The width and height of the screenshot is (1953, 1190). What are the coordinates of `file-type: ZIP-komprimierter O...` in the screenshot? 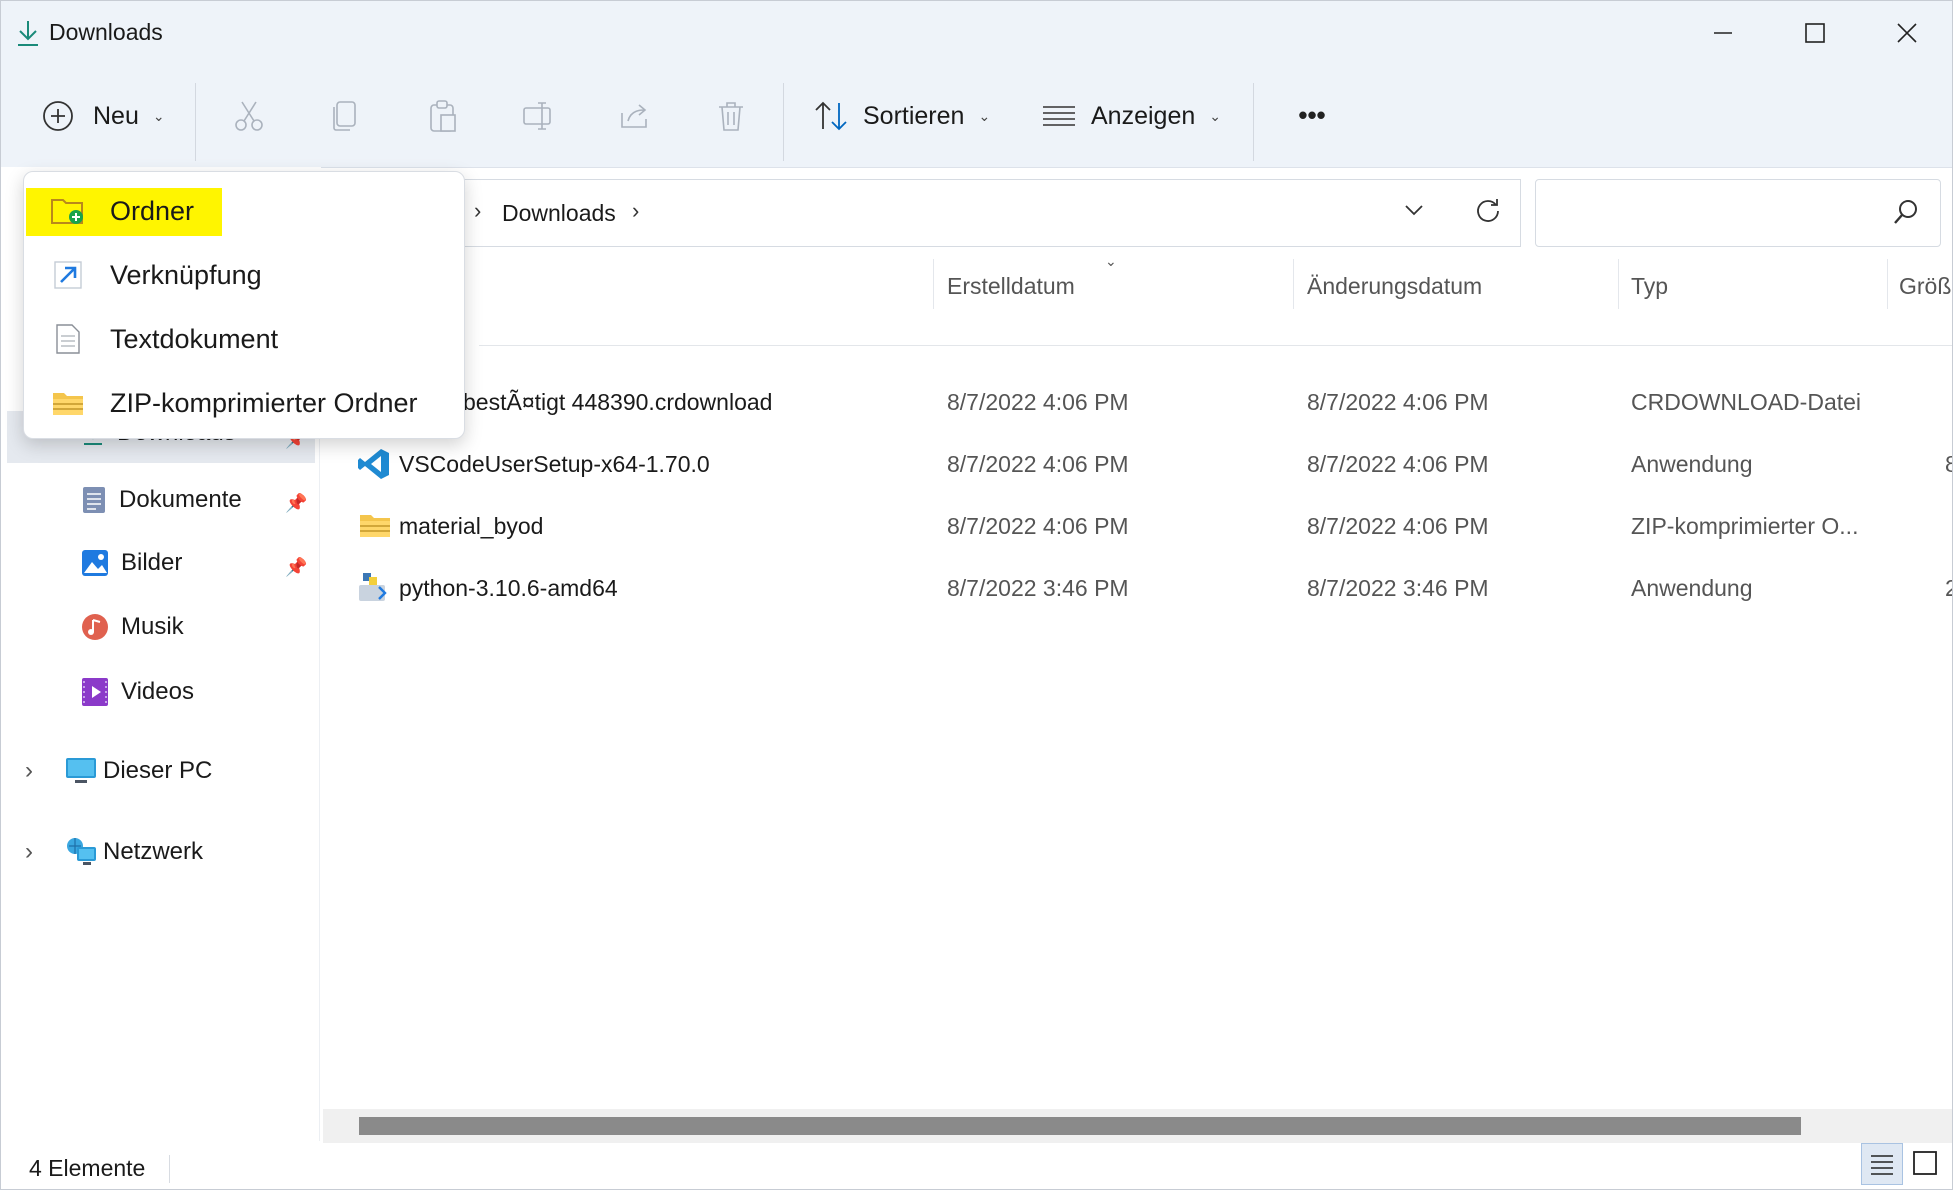 It's located at (1745, 526).